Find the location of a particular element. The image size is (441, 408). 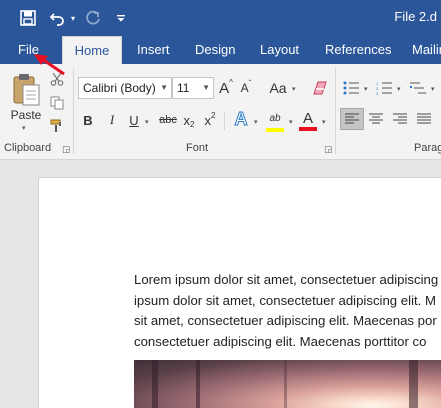

shrink-font-label: A is located at coordinates (244, 88).